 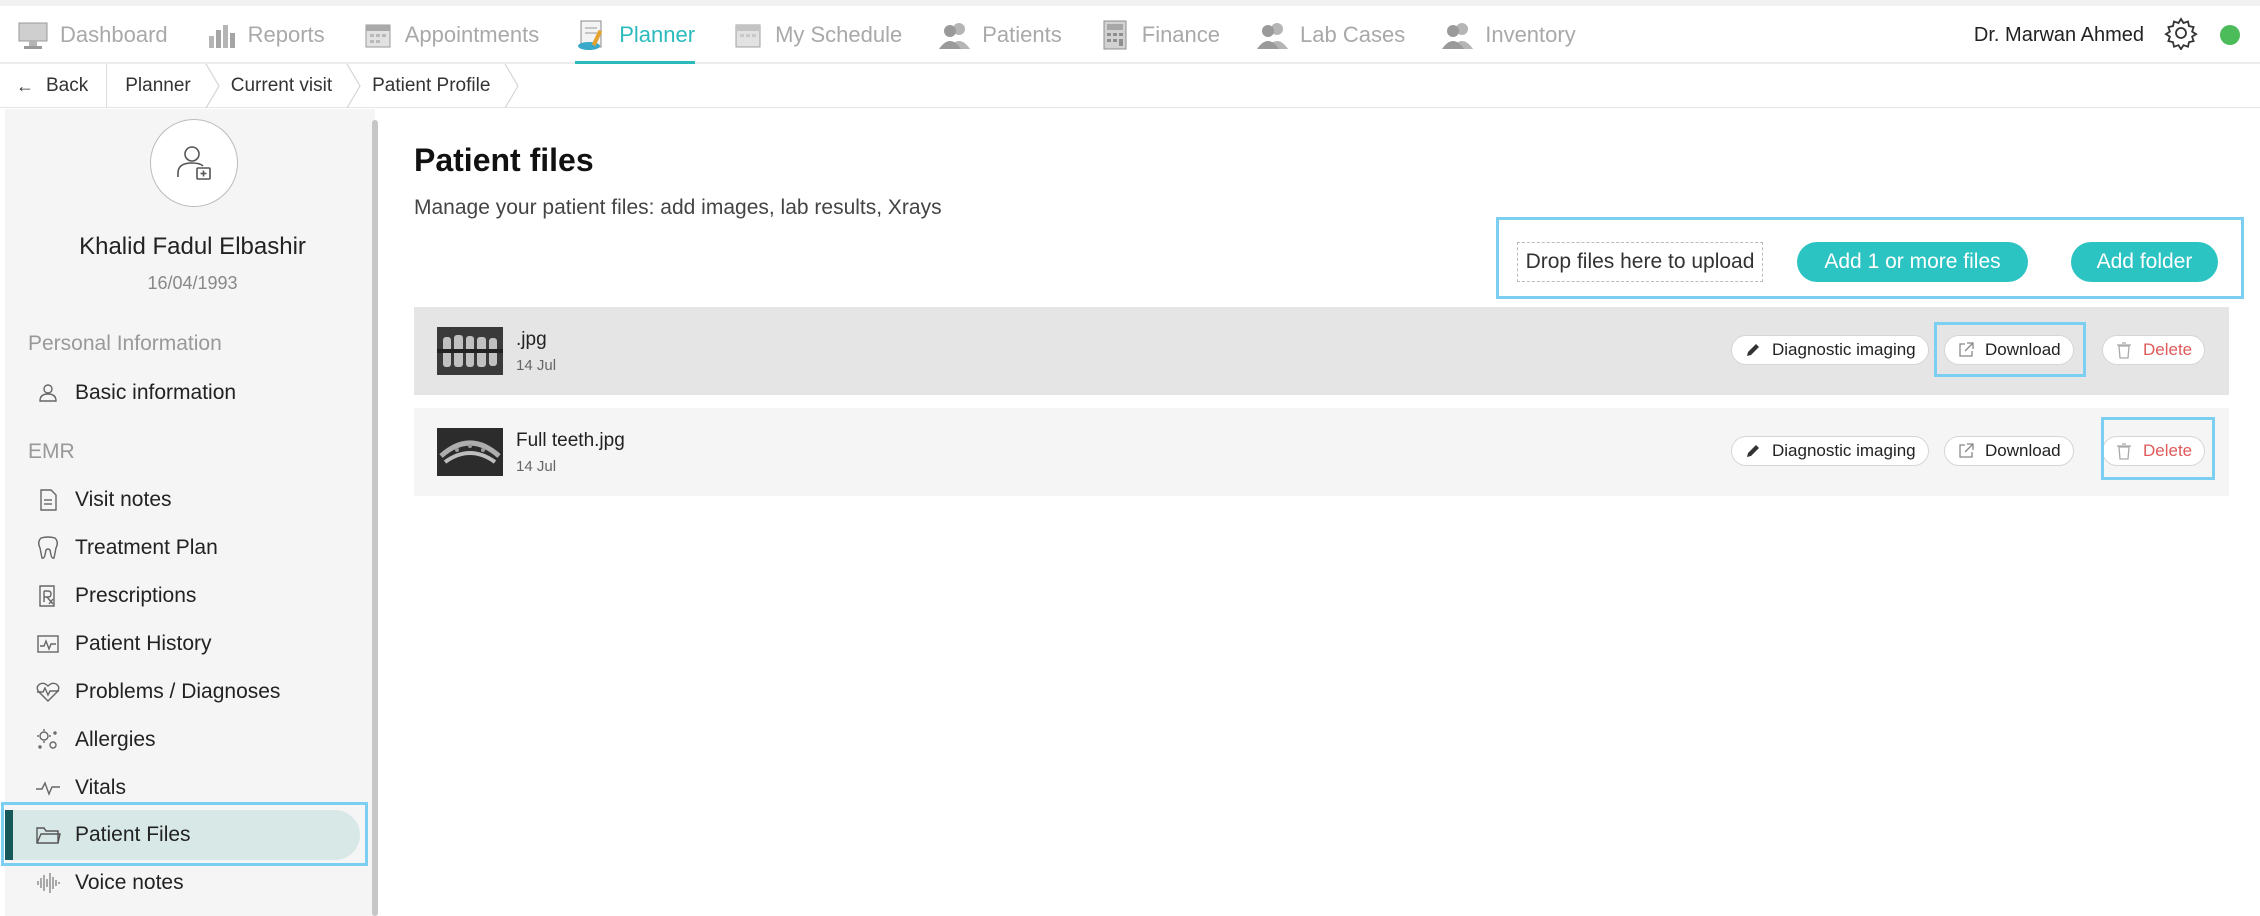 What do you see at coordinates (1022, 34) in the screenshot?
I see `nav-label: Patients` at bounding box center [1022, 34].